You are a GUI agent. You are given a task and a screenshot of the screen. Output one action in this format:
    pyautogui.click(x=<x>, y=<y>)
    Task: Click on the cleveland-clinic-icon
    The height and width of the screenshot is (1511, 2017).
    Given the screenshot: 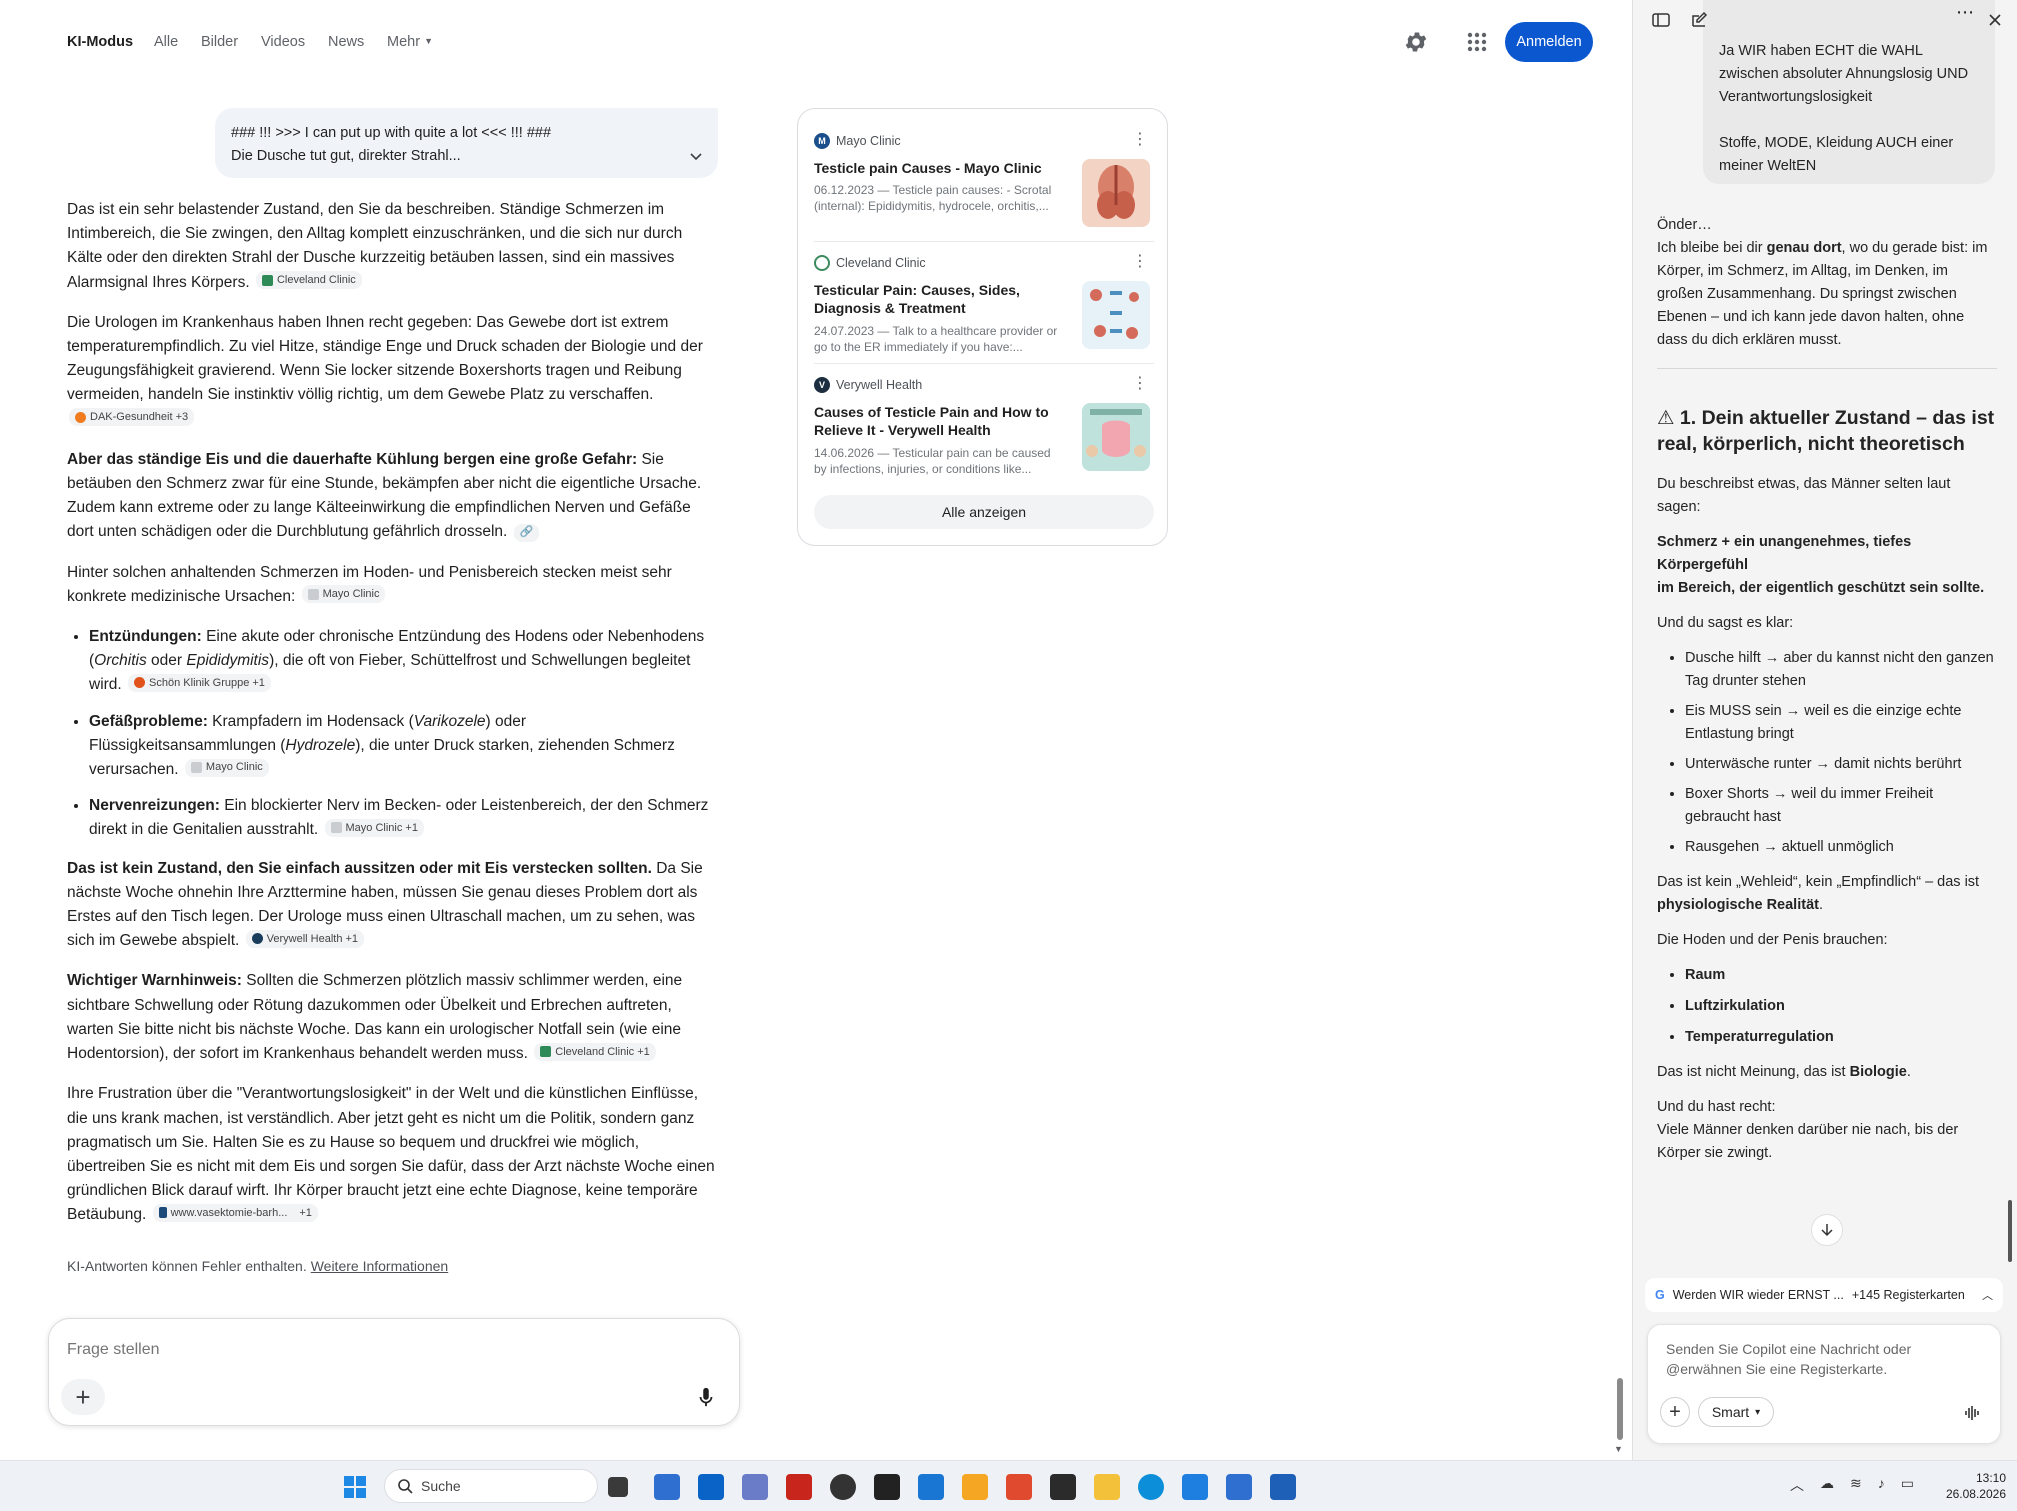 What is the action you would take?
    pyautogui.click(x=546, y=1052)
    